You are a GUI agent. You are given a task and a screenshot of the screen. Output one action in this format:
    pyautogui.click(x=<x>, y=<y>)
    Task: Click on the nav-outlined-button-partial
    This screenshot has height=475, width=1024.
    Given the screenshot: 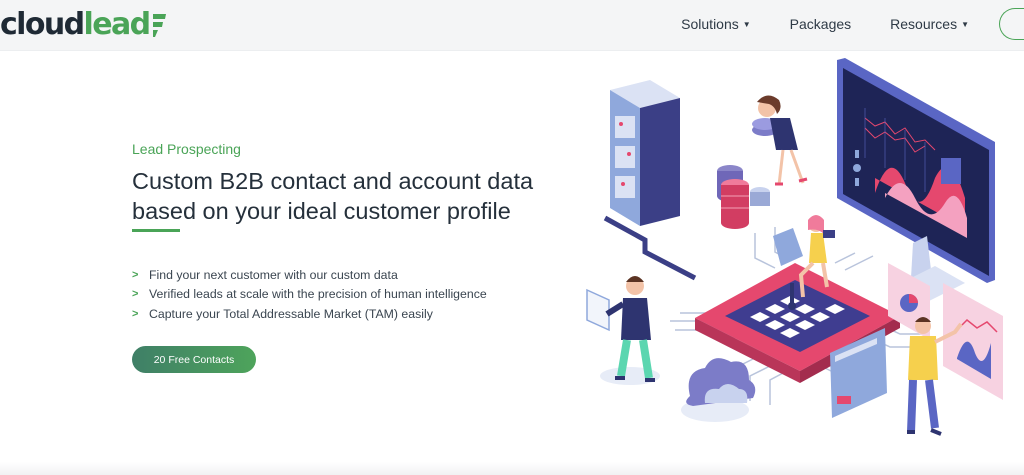 What is the action you would take?
    pyautogui.click(x=1011, y=24)
    